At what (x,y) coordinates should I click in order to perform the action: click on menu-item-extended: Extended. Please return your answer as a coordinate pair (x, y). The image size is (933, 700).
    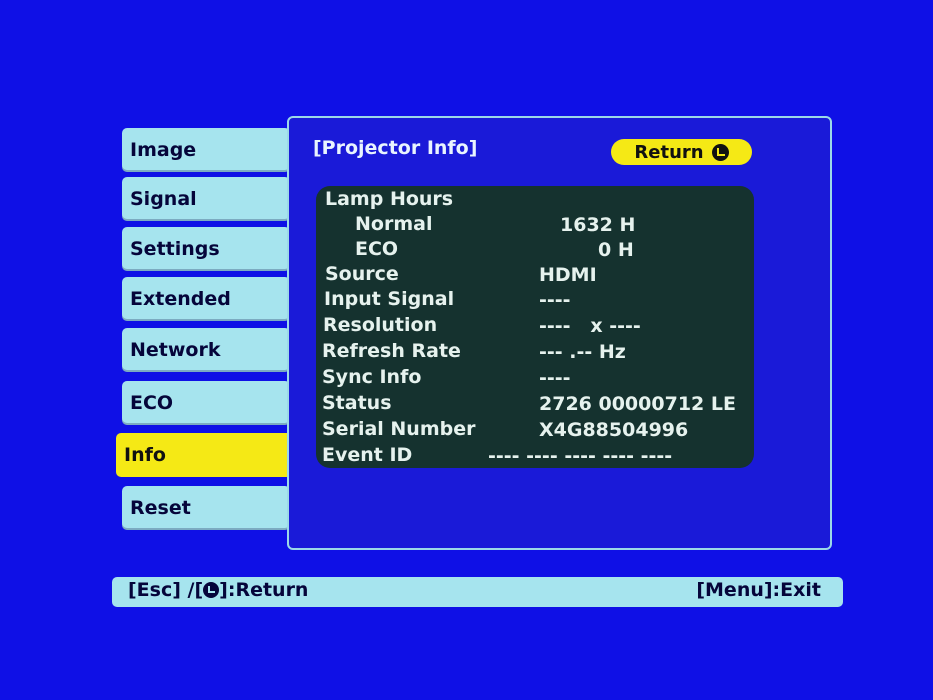
    Looking at the image, I should click on (206, 299).